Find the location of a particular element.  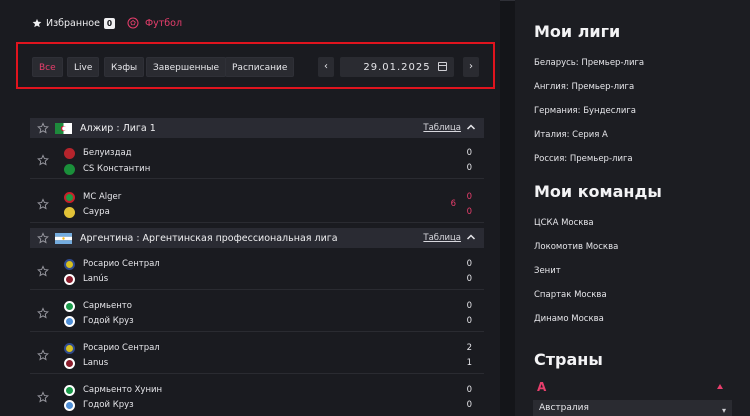

favorites-count-badge: 0 is located at coordinates (109, 23).